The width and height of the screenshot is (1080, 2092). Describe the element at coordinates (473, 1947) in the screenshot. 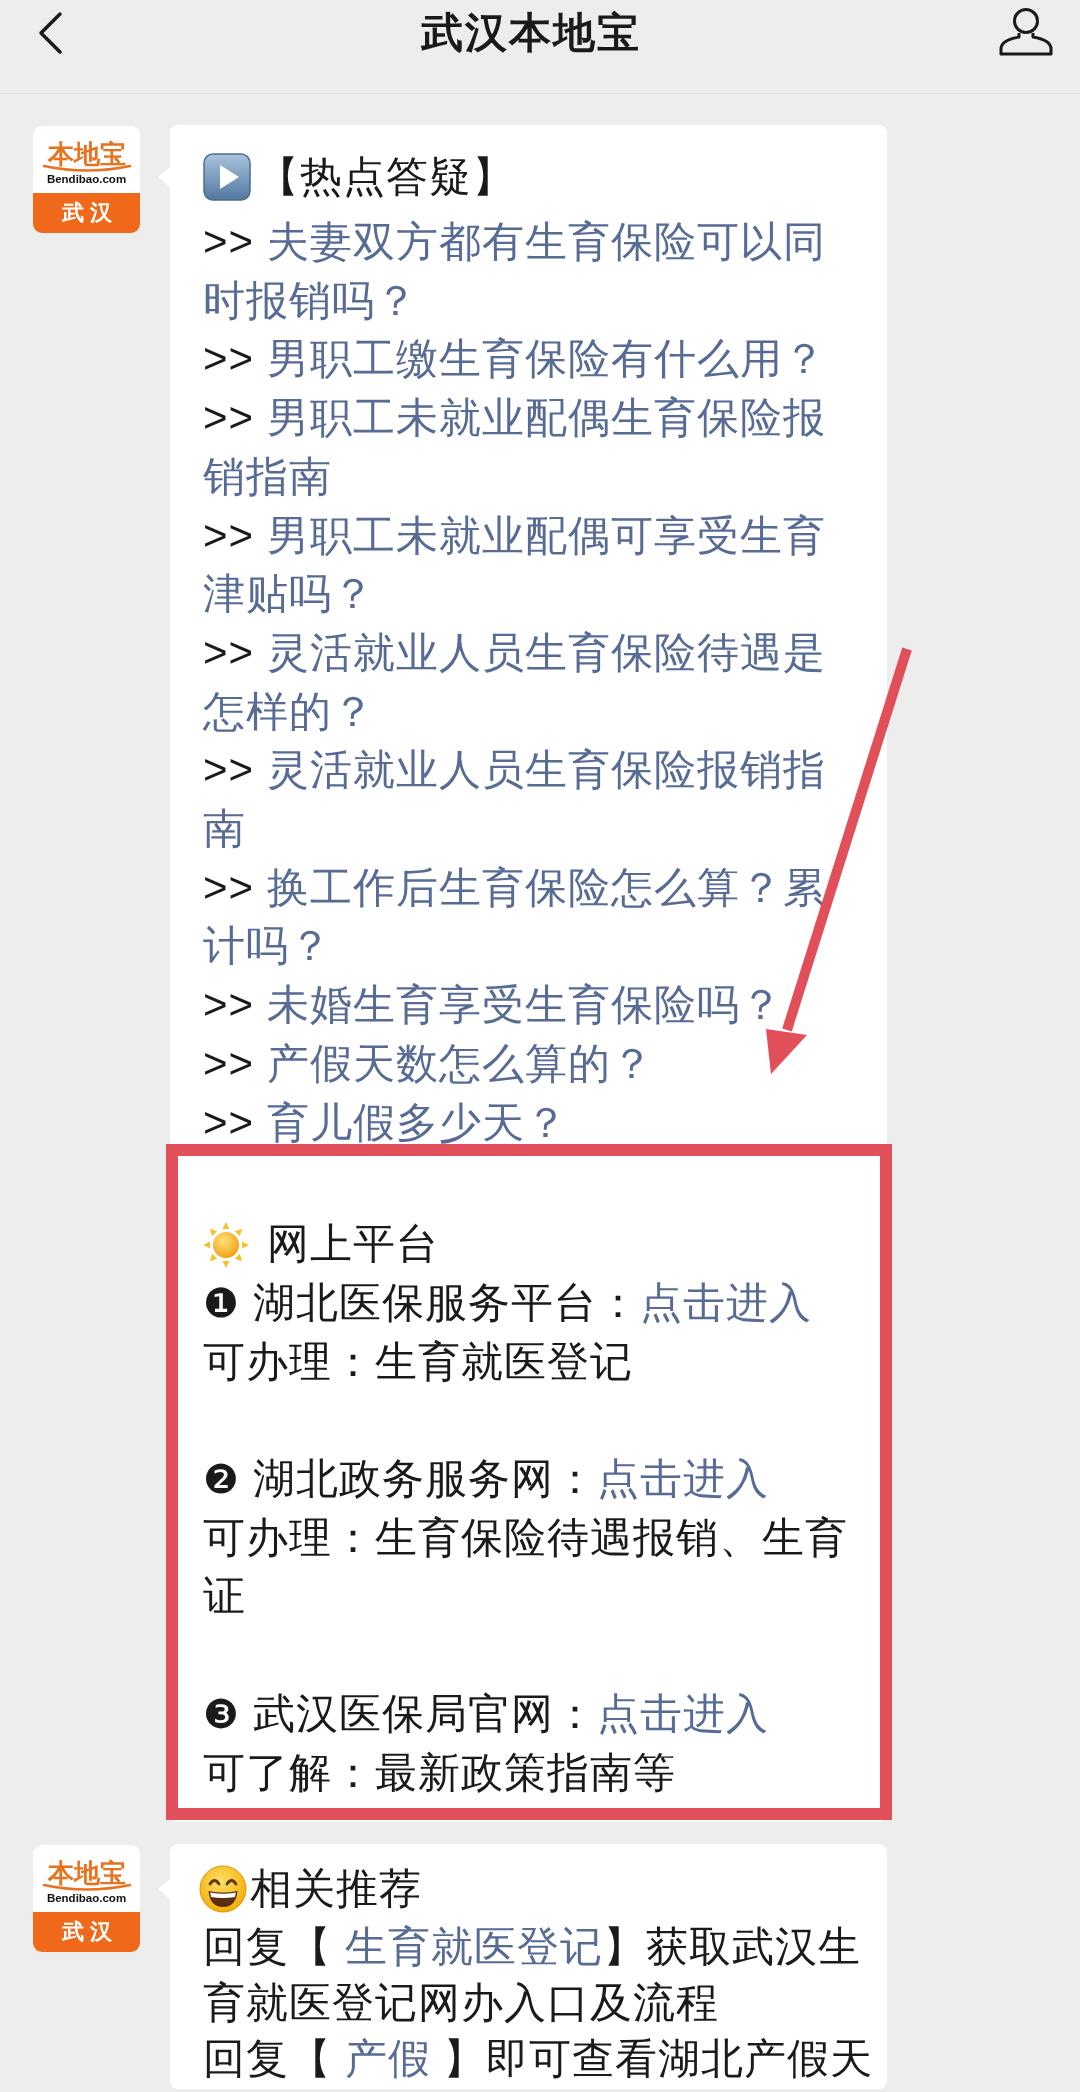

I see `keyword-link: 生育就医登记` at that location.